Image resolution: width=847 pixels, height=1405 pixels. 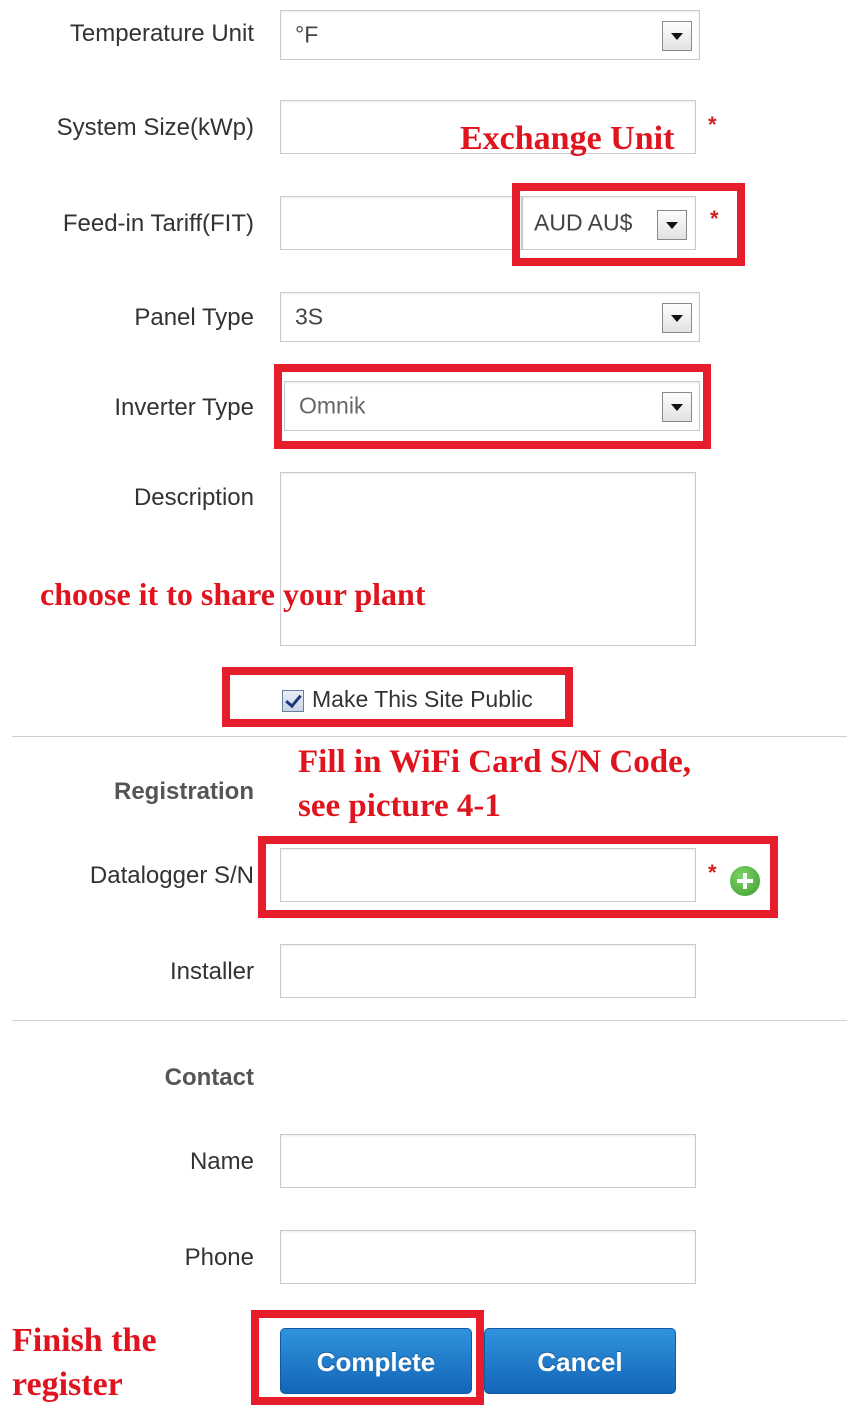 I want to click on inverter-type-highlight, so click(x=492, y=406).